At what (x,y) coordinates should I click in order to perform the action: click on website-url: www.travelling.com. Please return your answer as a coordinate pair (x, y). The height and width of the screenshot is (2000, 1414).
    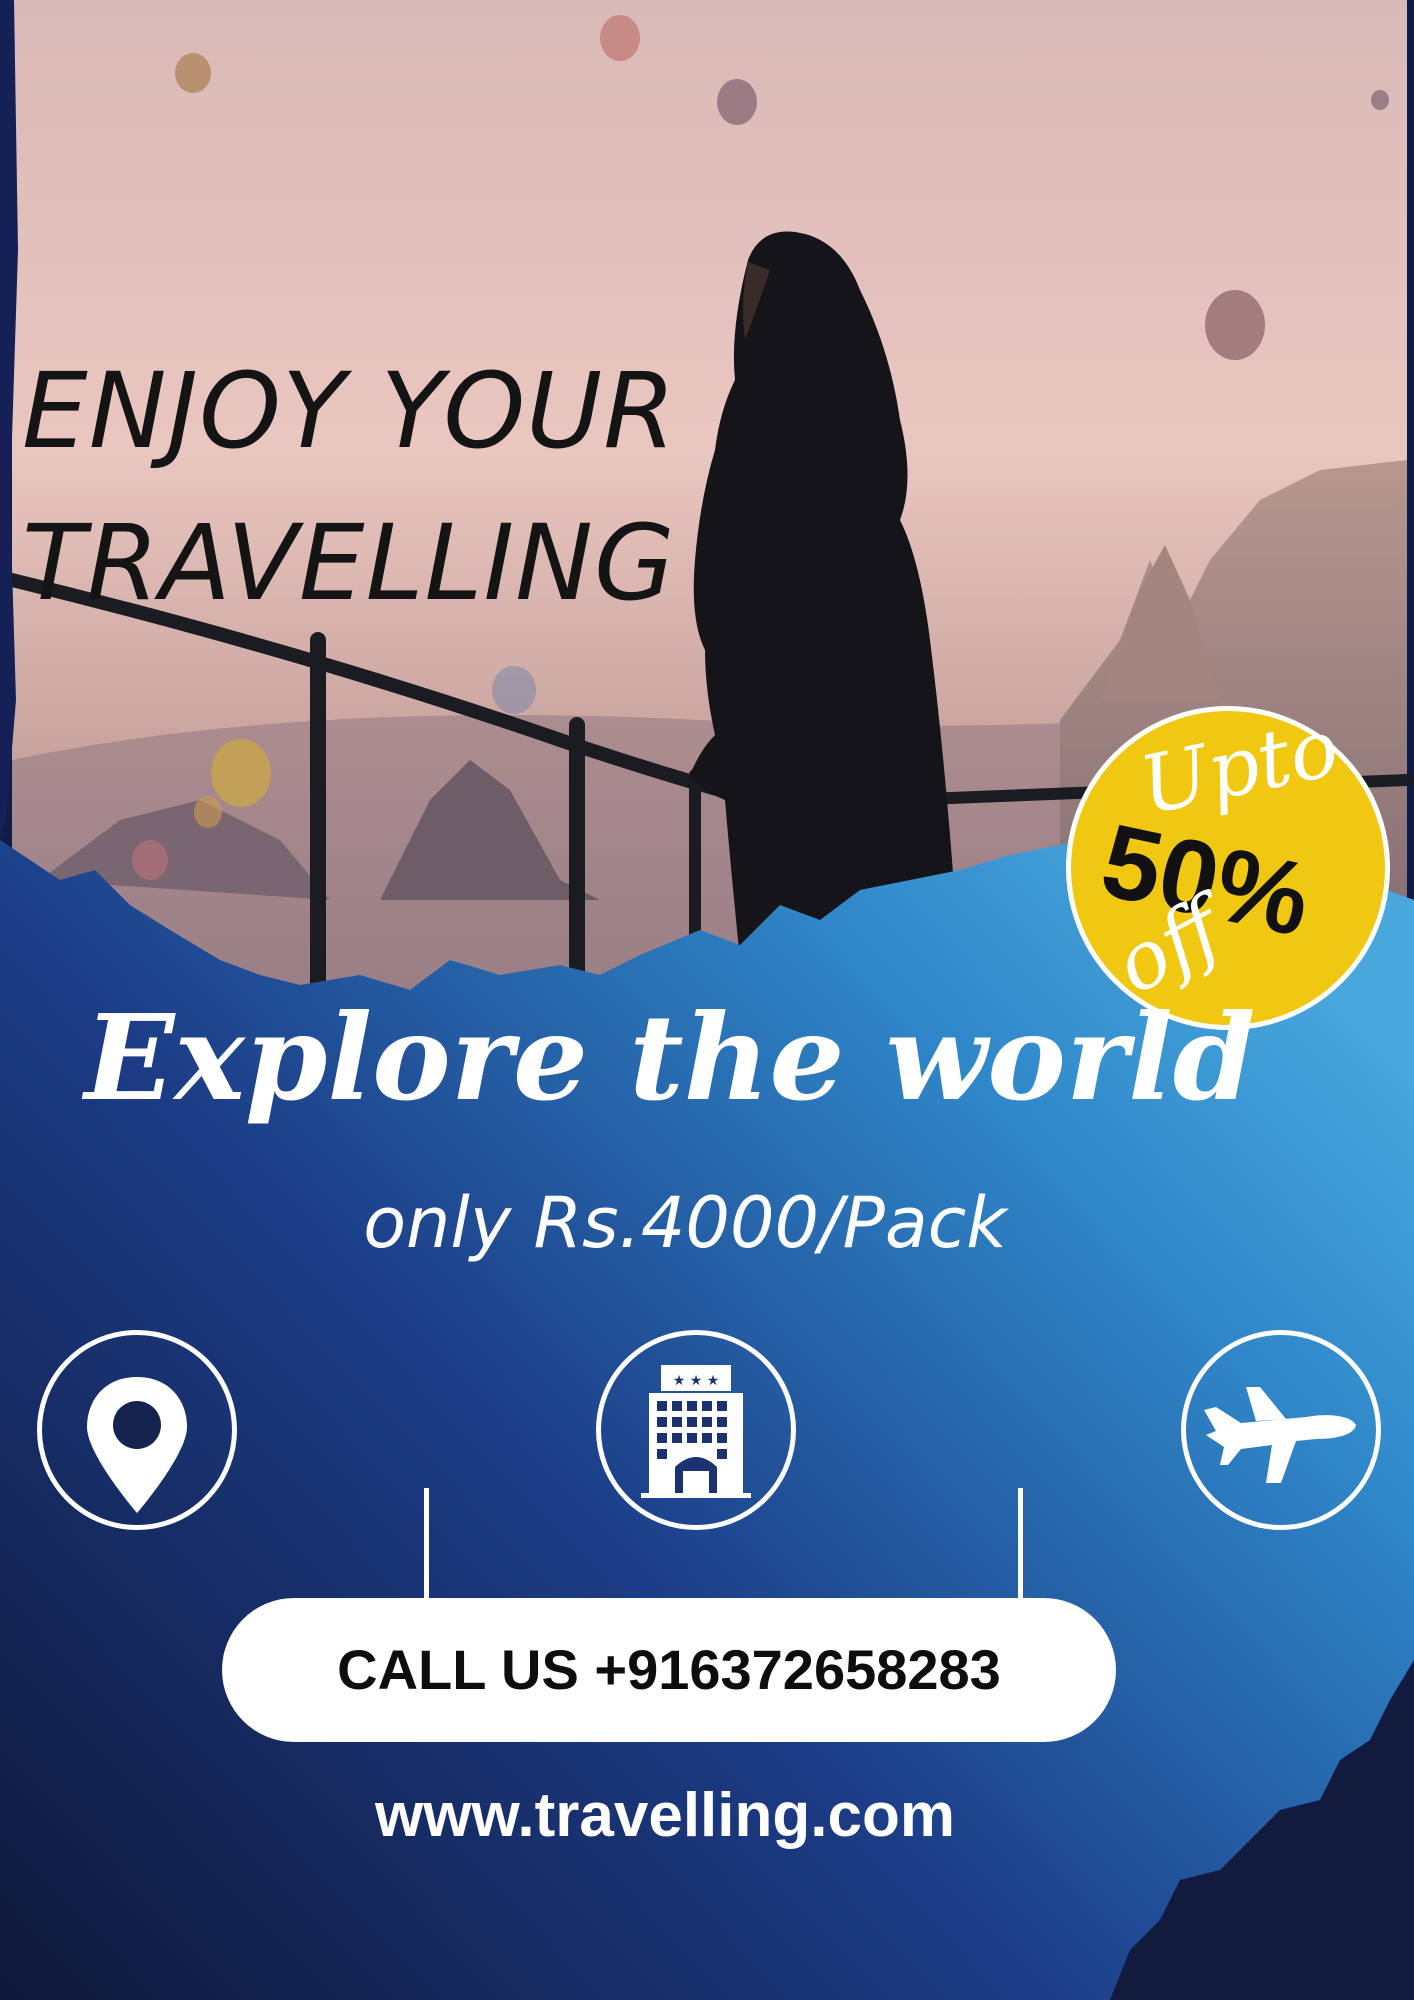
    Looking at the image, I should click on (665, 1815).